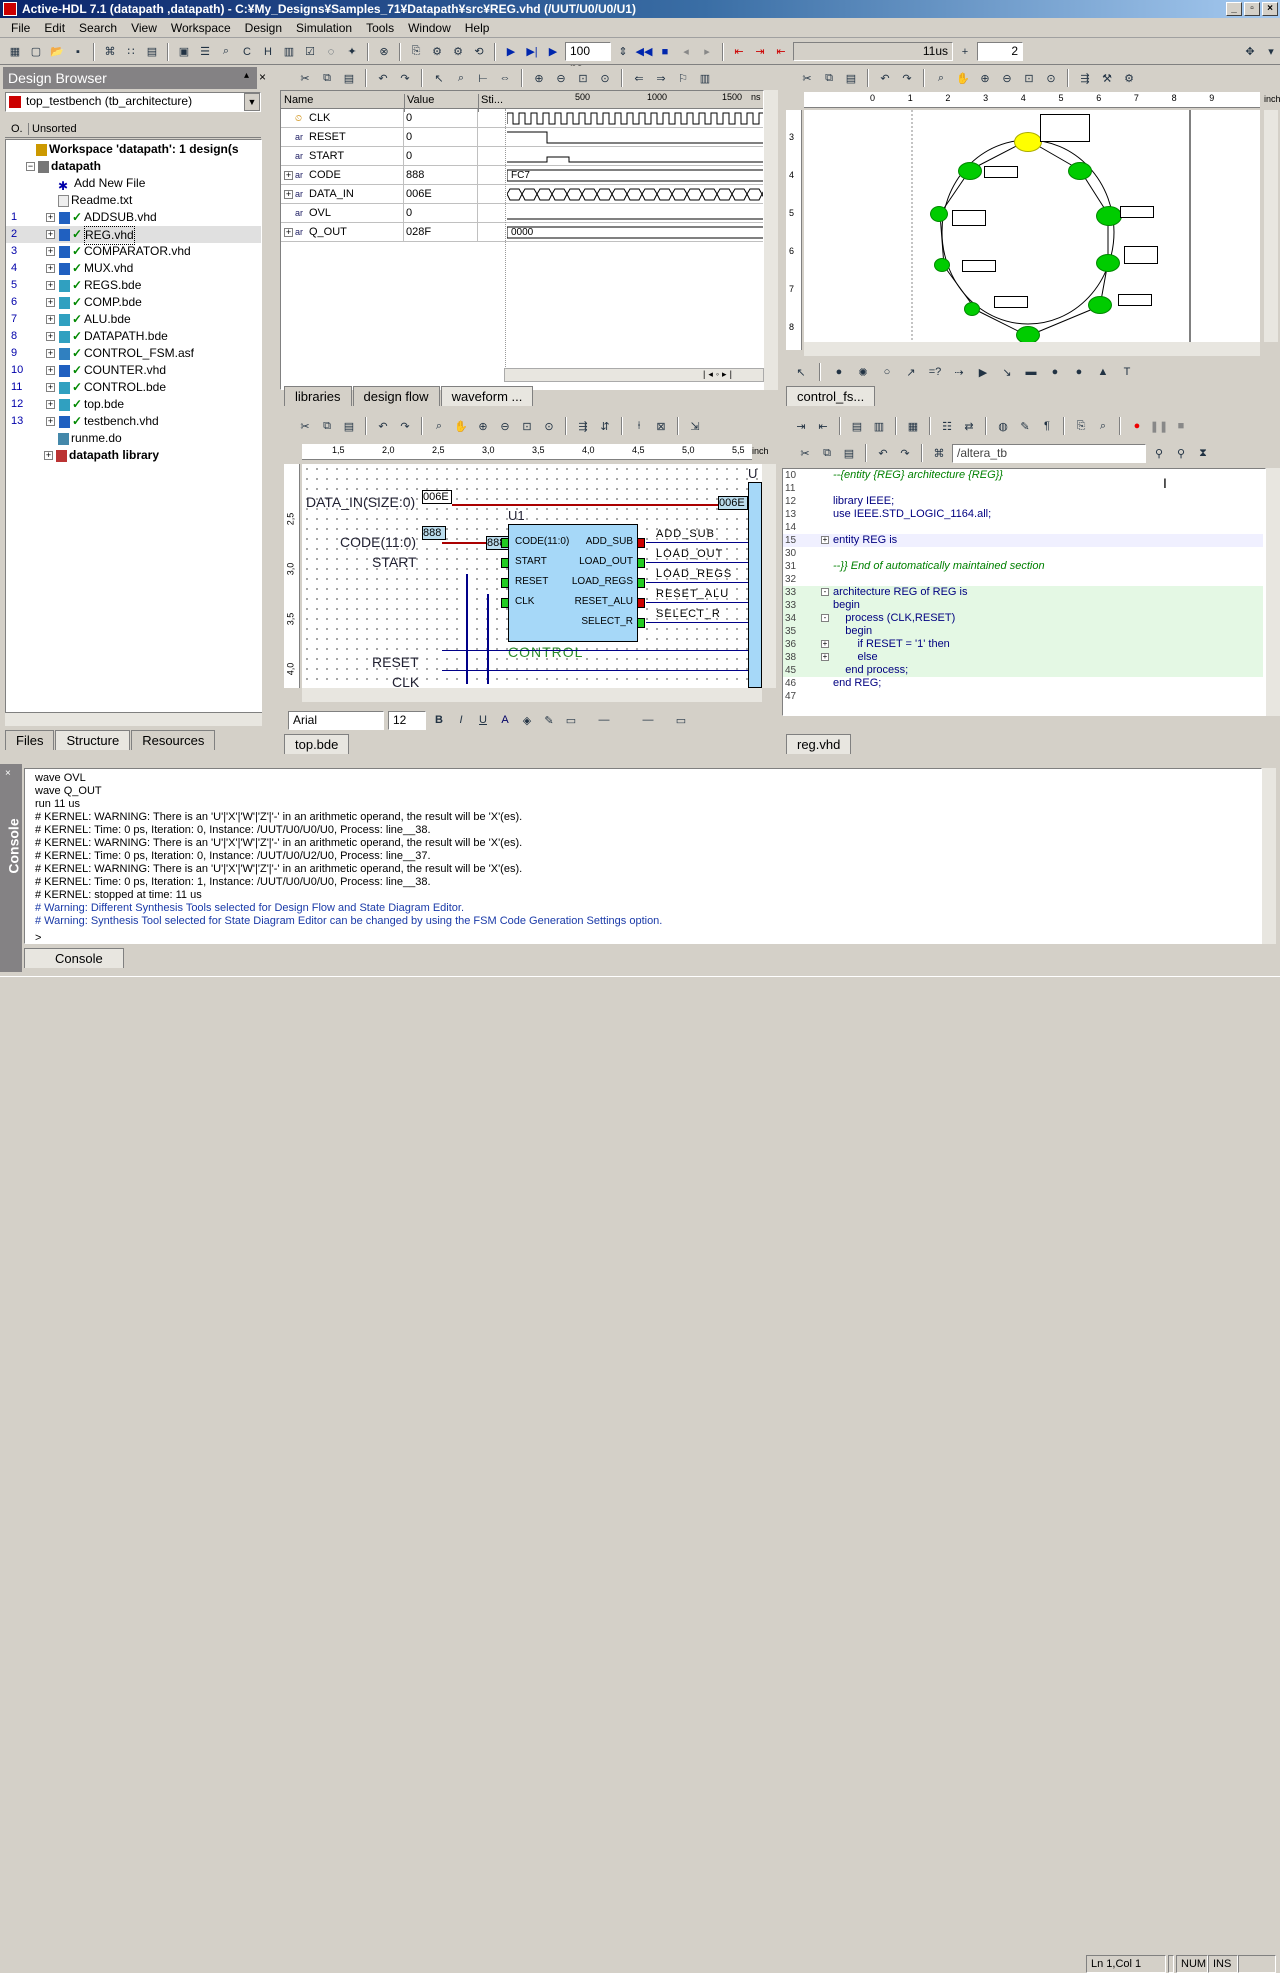  I want to click on tab-files: Files, so click(30, 740).